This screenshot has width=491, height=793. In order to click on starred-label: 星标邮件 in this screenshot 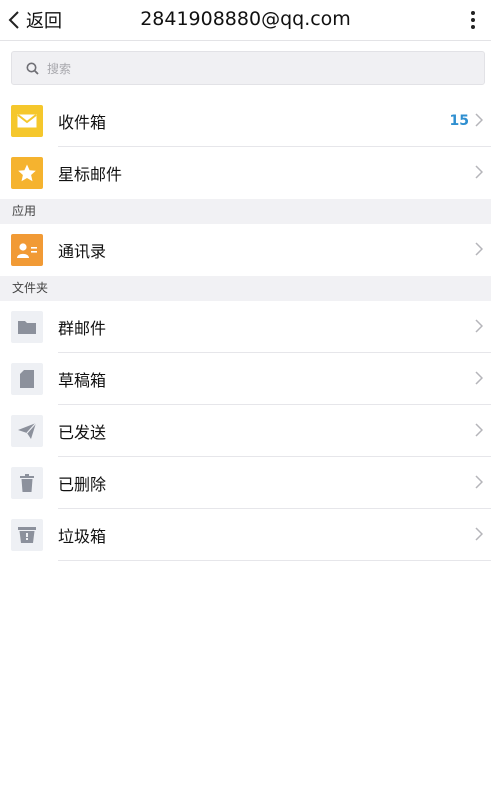, I will do `click(90, 174)`.